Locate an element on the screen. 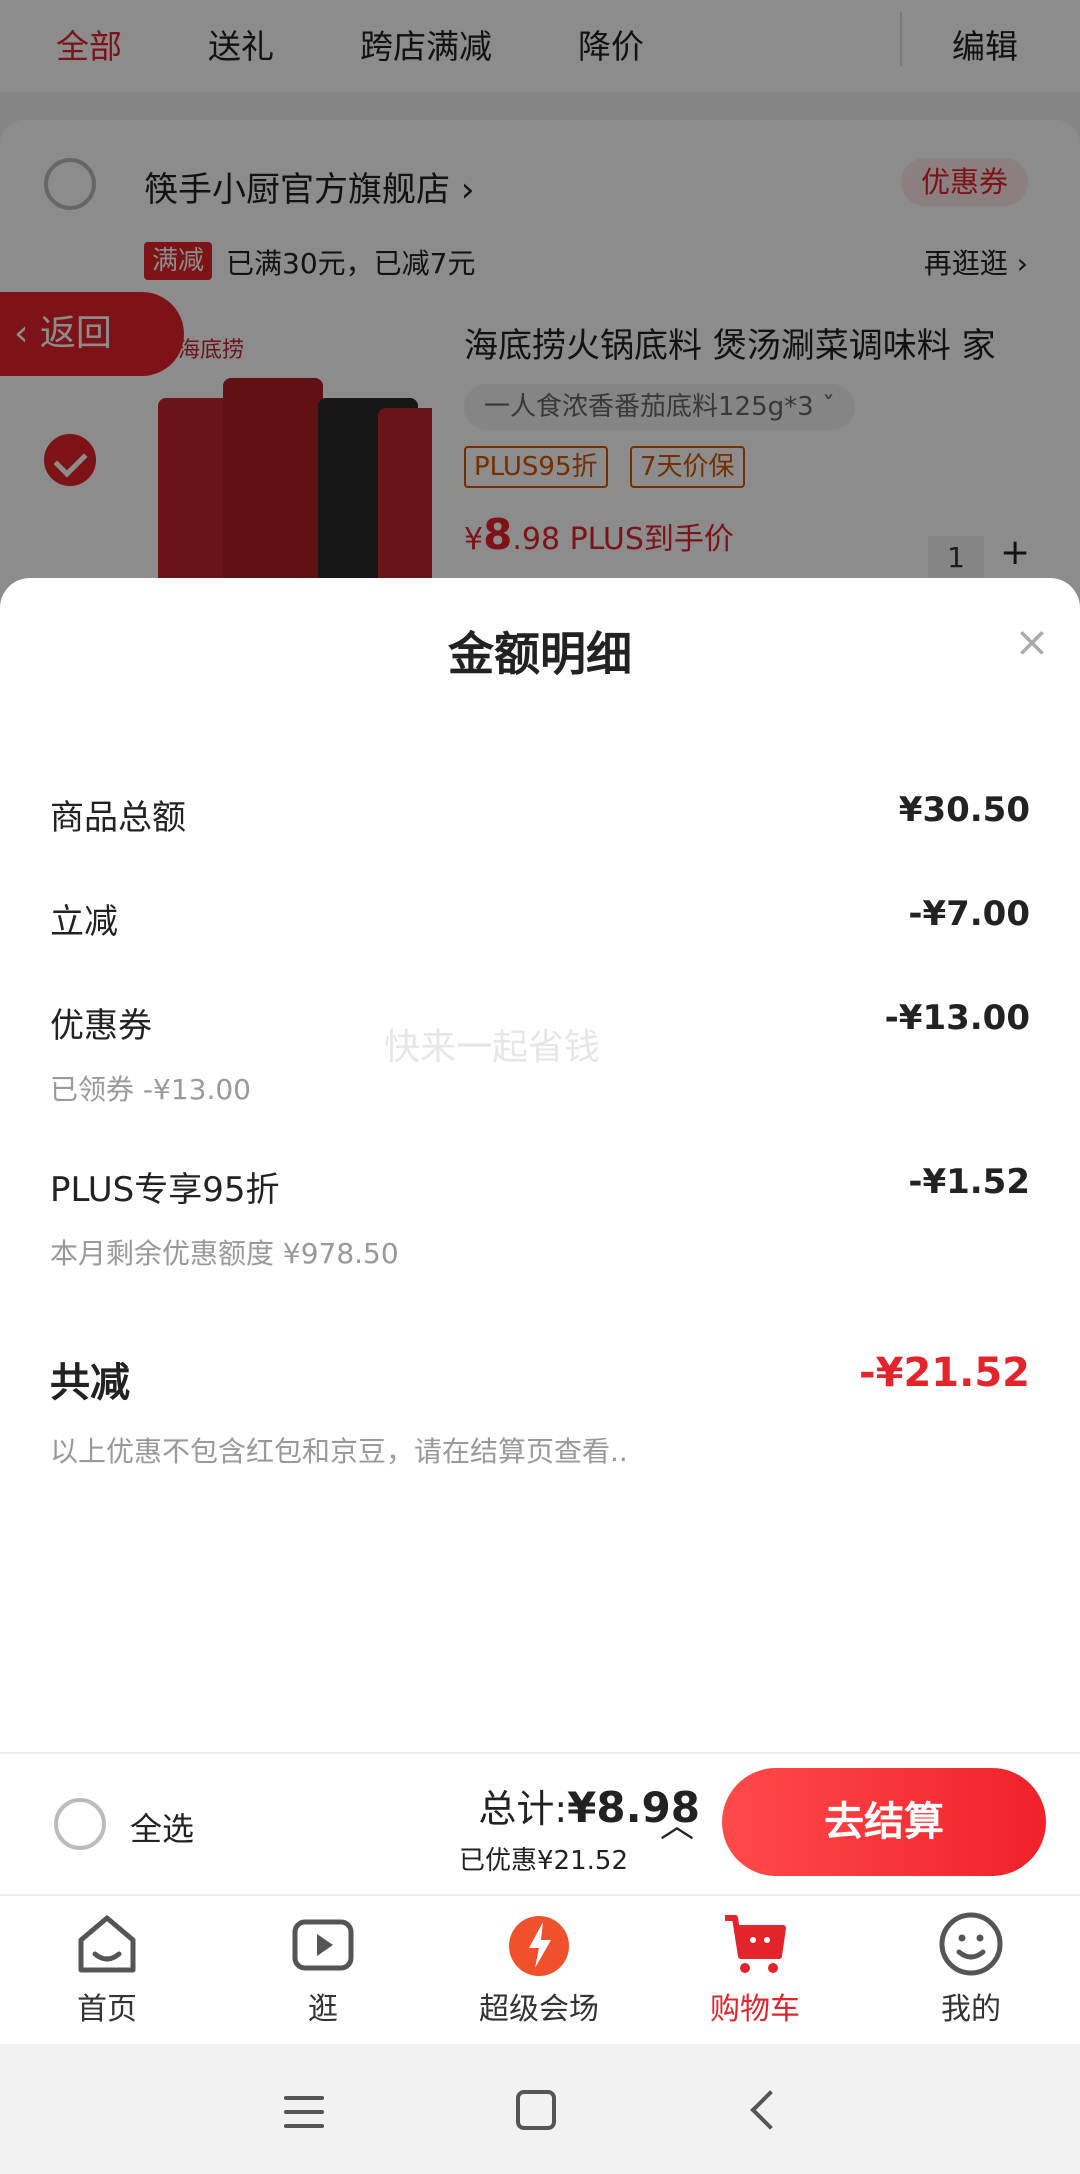 This screenshot has width=1080, height=2174. video-icon is located at coordinates (323, 1944).